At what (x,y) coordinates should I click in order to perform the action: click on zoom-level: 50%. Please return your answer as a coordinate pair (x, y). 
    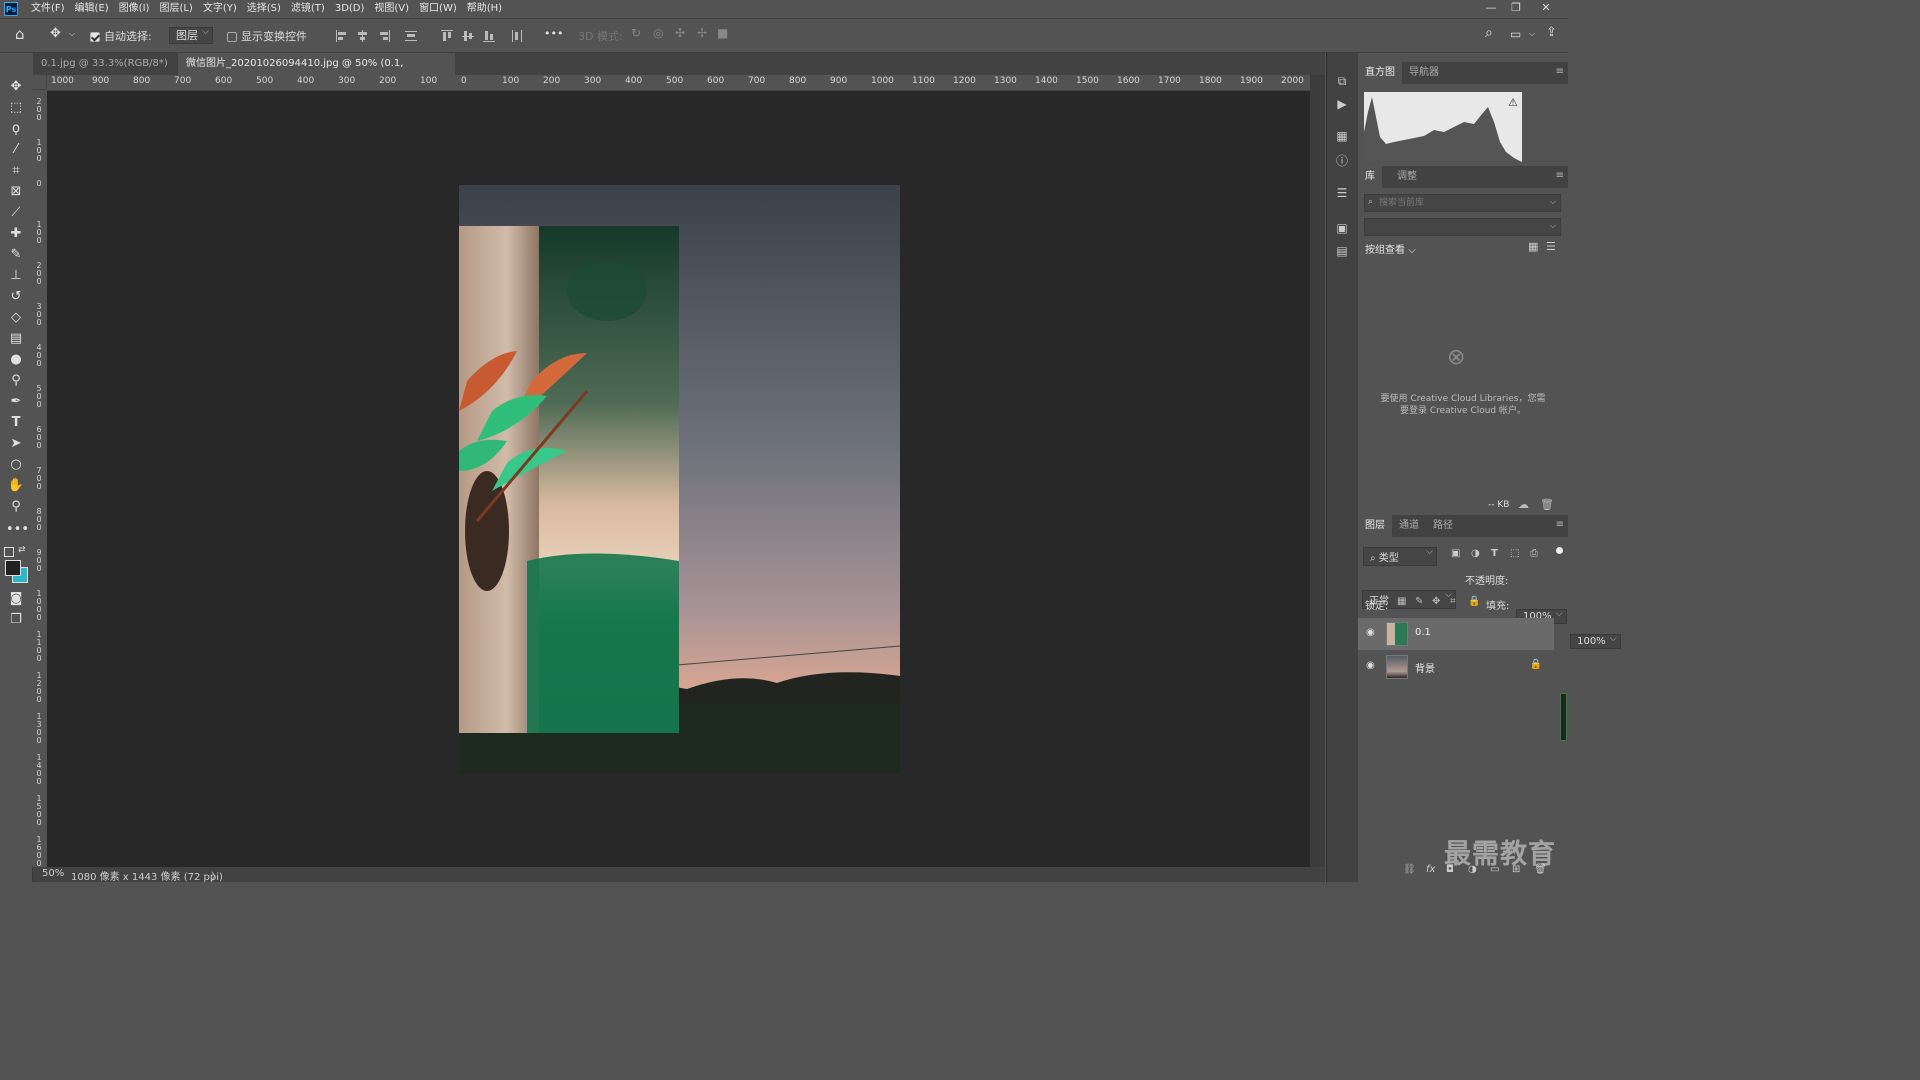
    Looking at the image, I should click on (53, 873).